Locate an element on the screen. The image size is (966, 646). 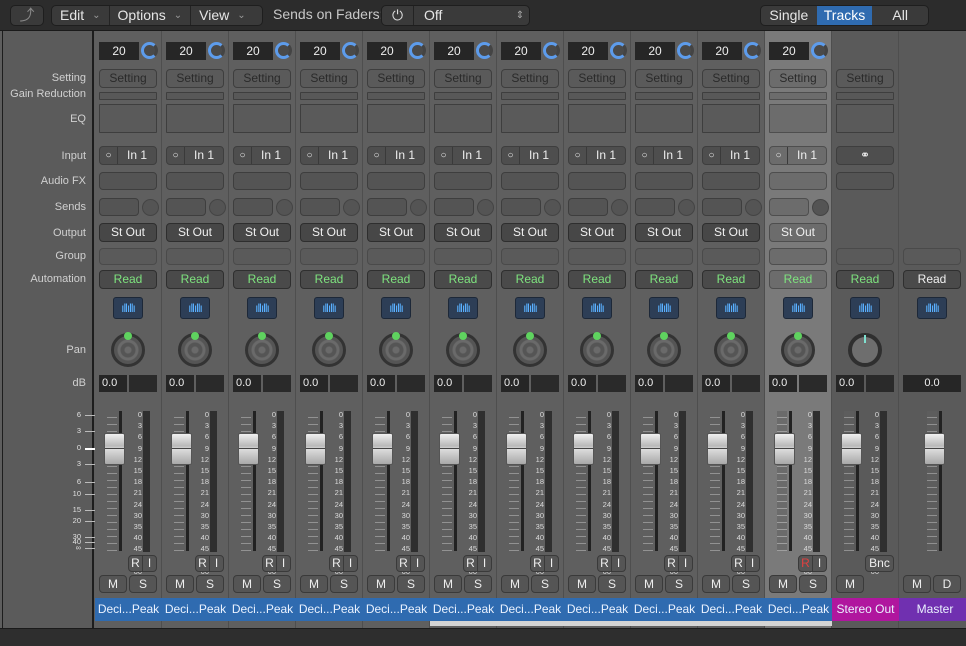
balance-knob is located at coordinates (865, 350).